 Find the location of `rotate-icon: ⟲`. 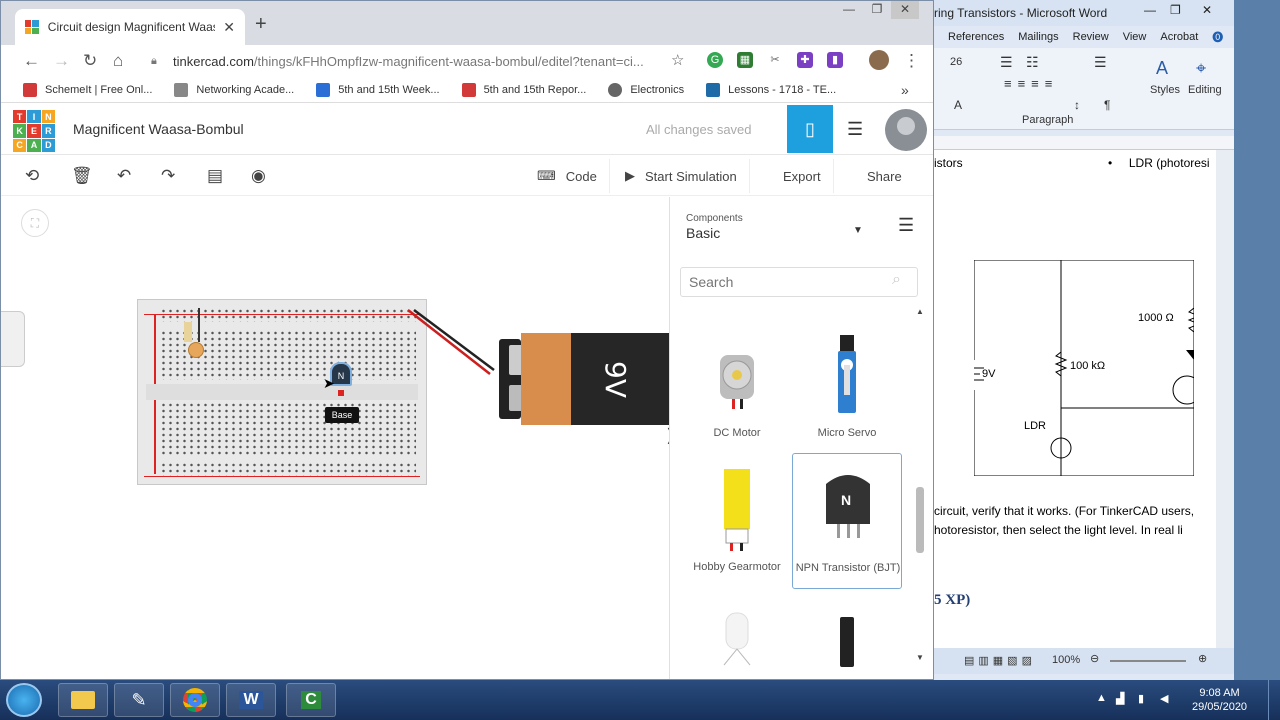

rotate-icon: ⟲ is located at coordinates (32, 176).